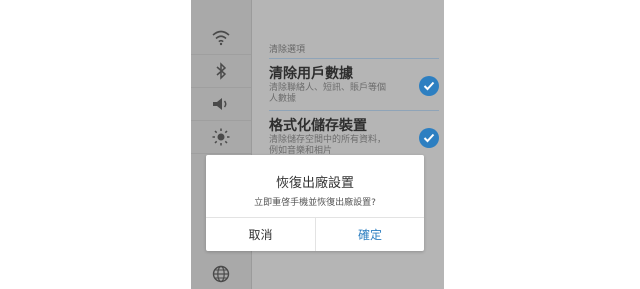 This screenshot has height=289, width=640. I want to click on volume-icon, so click(221, 104).